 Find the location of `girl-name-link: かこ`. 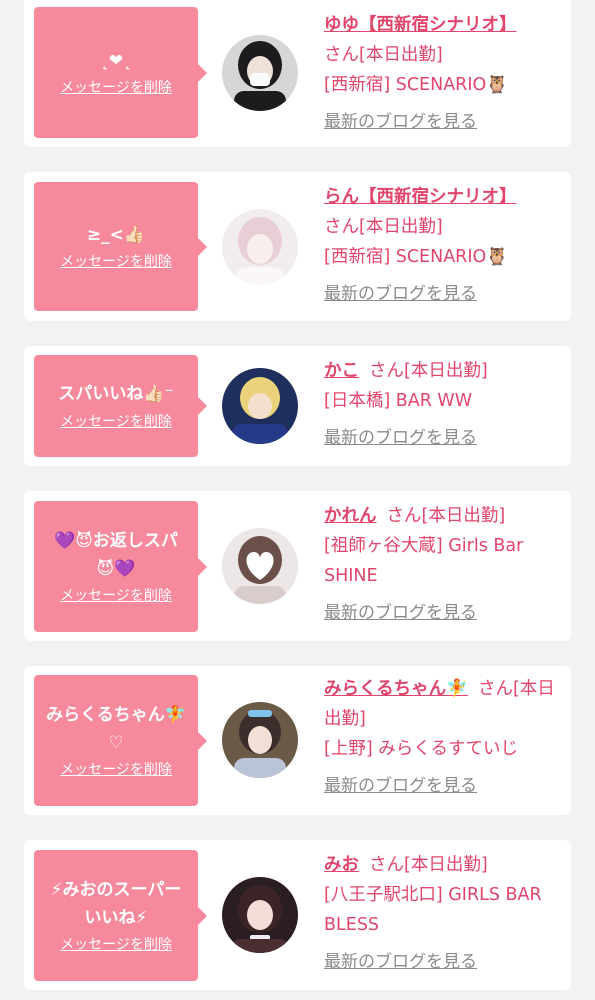

girl-name-link: かこ is located at coordinates (341, 371).